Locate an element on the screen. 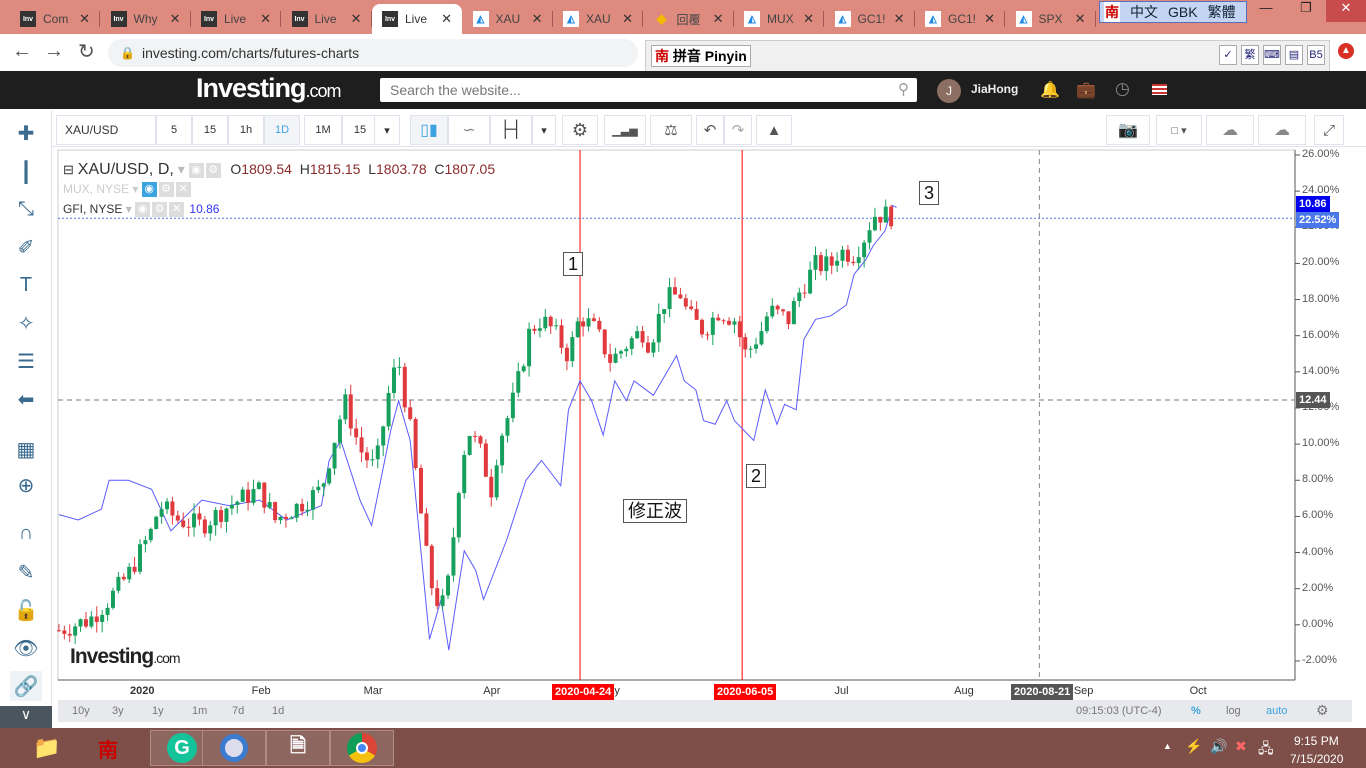 The height and width of the screenshot is (768, 1366). percent-toggle: % is located at coordinates (1196, 711).